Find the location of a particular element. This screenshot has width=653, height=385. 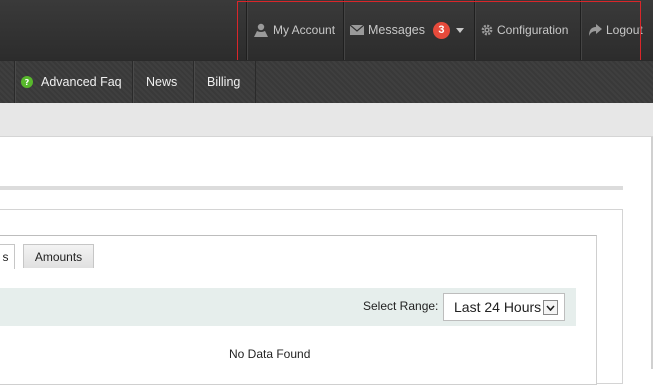

share-arrow-icon is located at coordinates (595, 30).